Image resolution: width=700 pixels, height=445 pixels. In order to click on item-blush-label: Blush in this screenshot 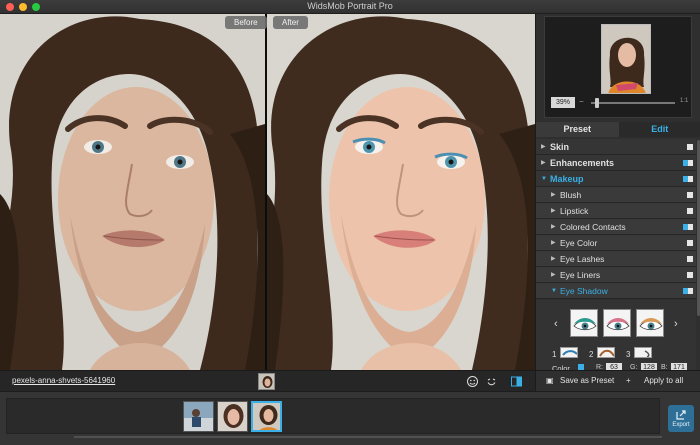, I will do `click(571, 195)`.